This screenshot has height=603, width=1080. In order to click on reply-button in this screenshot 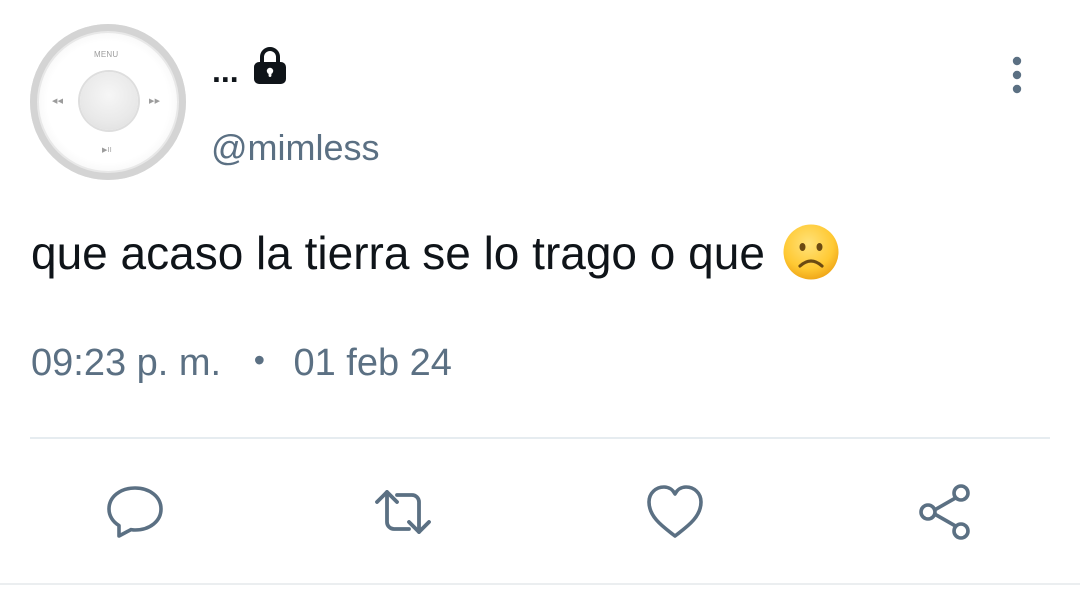, I will do `click(135, 512)`.